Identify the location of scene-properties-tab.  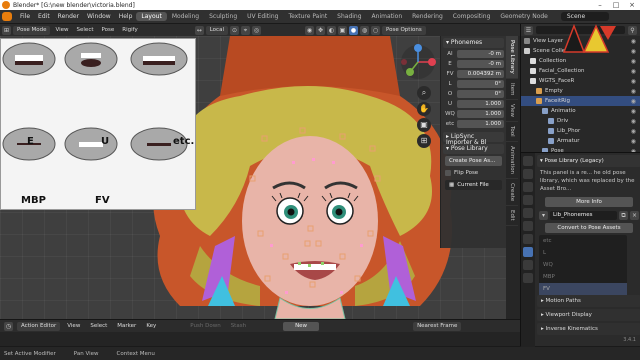
(528, 200).